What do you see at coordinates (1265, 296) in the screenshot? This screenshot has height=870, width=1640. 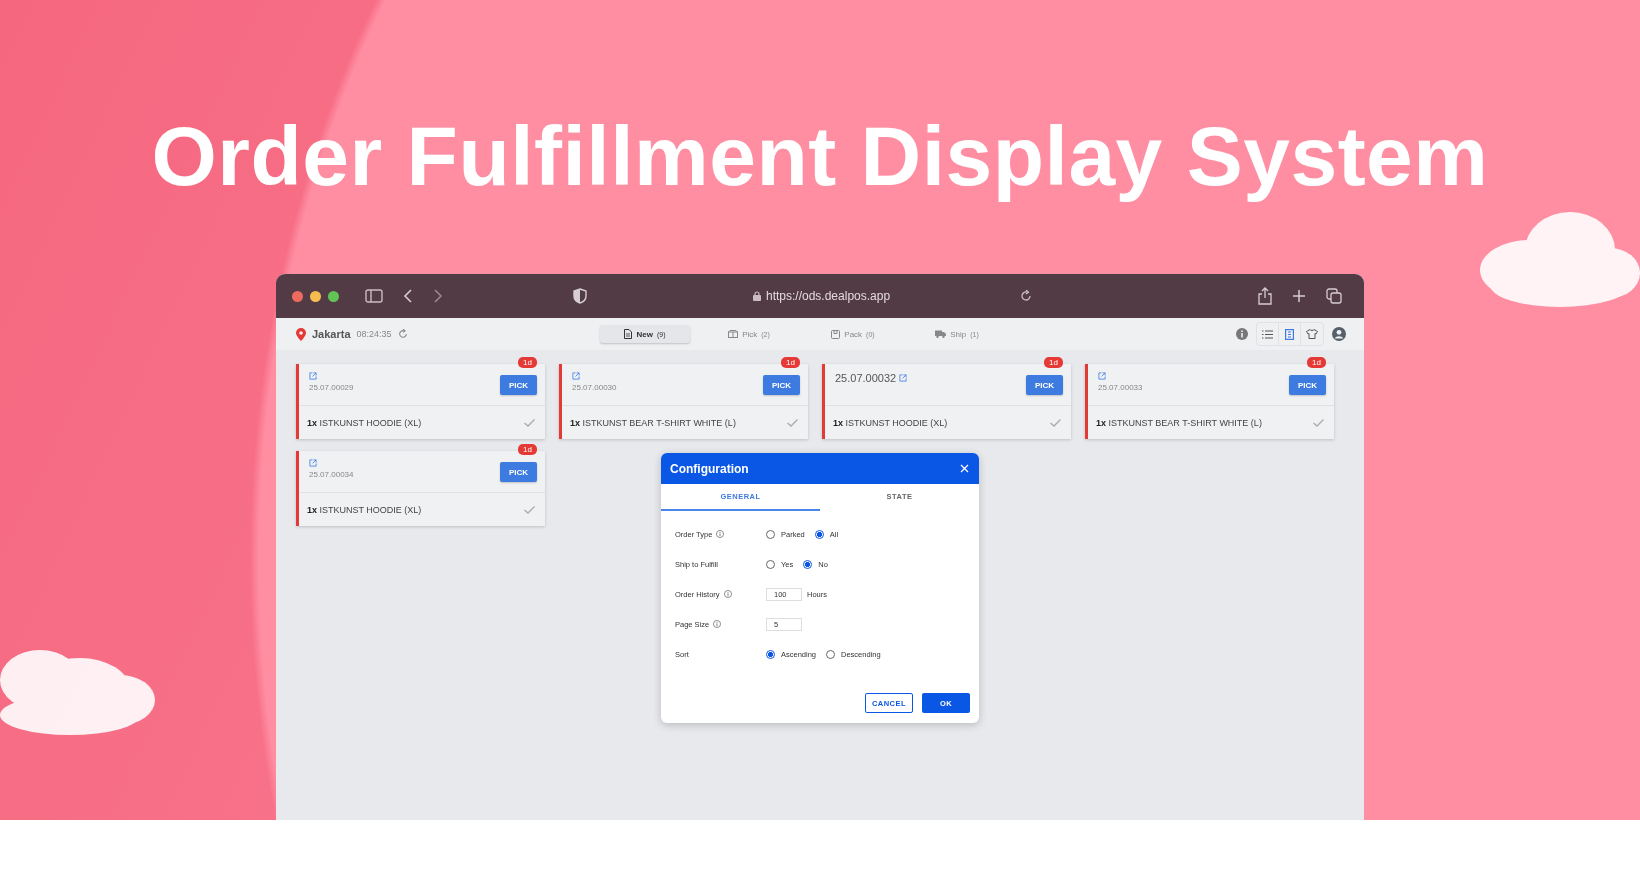 I see `share-icon` at bounding box center [1265, 296].